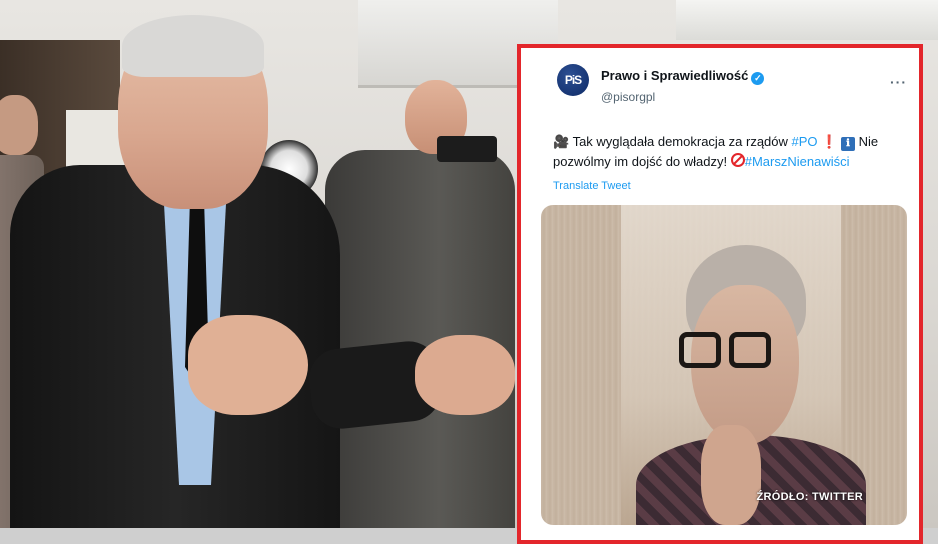 The height and width of the screenshot is (544, 938). I want to click on account-name-text: Prawo i Sprawiedliwość, so click(675, 75).